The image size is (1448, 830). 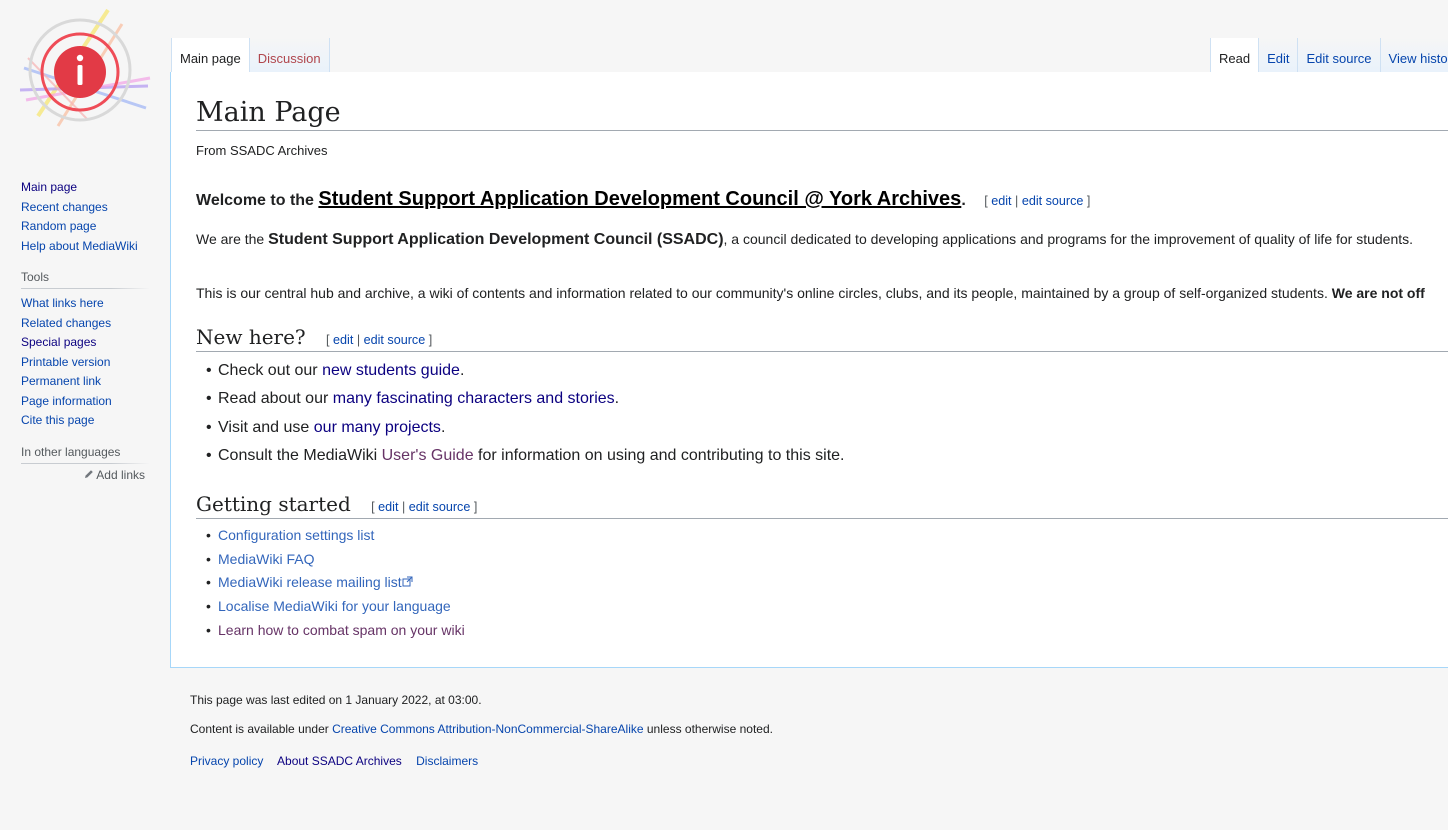 What do you see at coordinates (428, 455) in the screenshot?
I see `users-guide-link: User's Guide` at bounding box center [428, 455].